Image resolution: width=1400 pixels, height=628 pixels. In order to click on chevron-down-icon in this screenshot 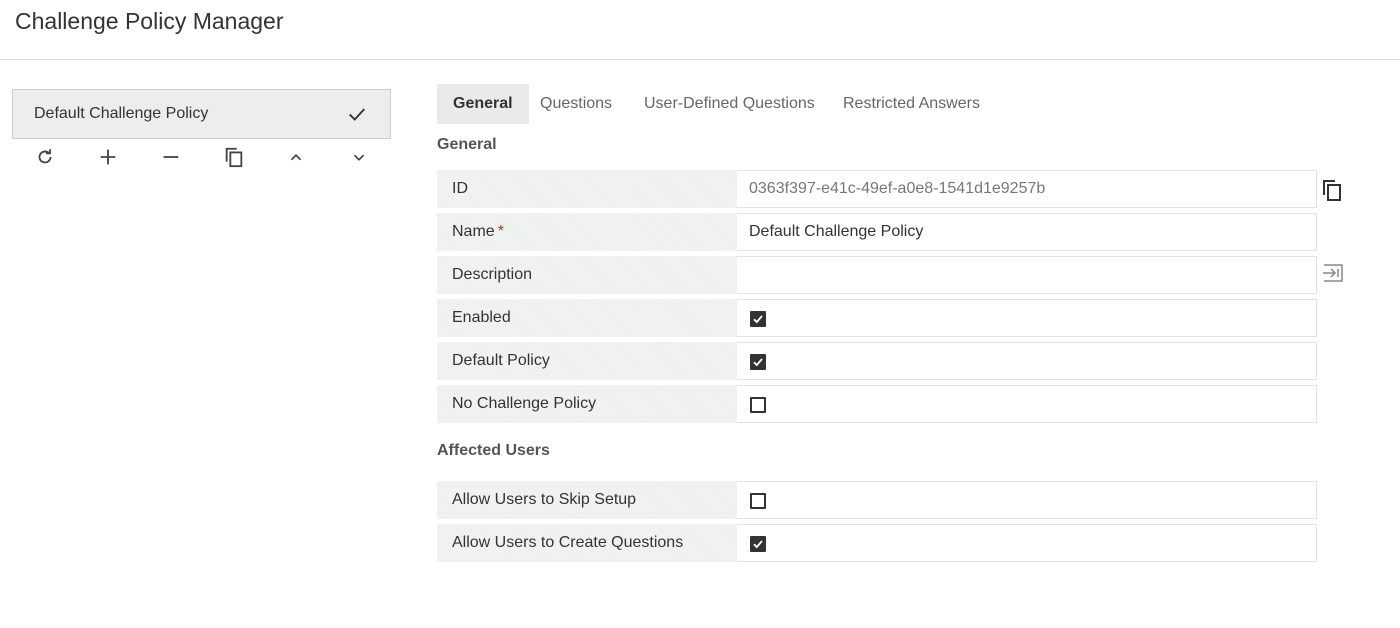, I will do `click(359, 157)`.